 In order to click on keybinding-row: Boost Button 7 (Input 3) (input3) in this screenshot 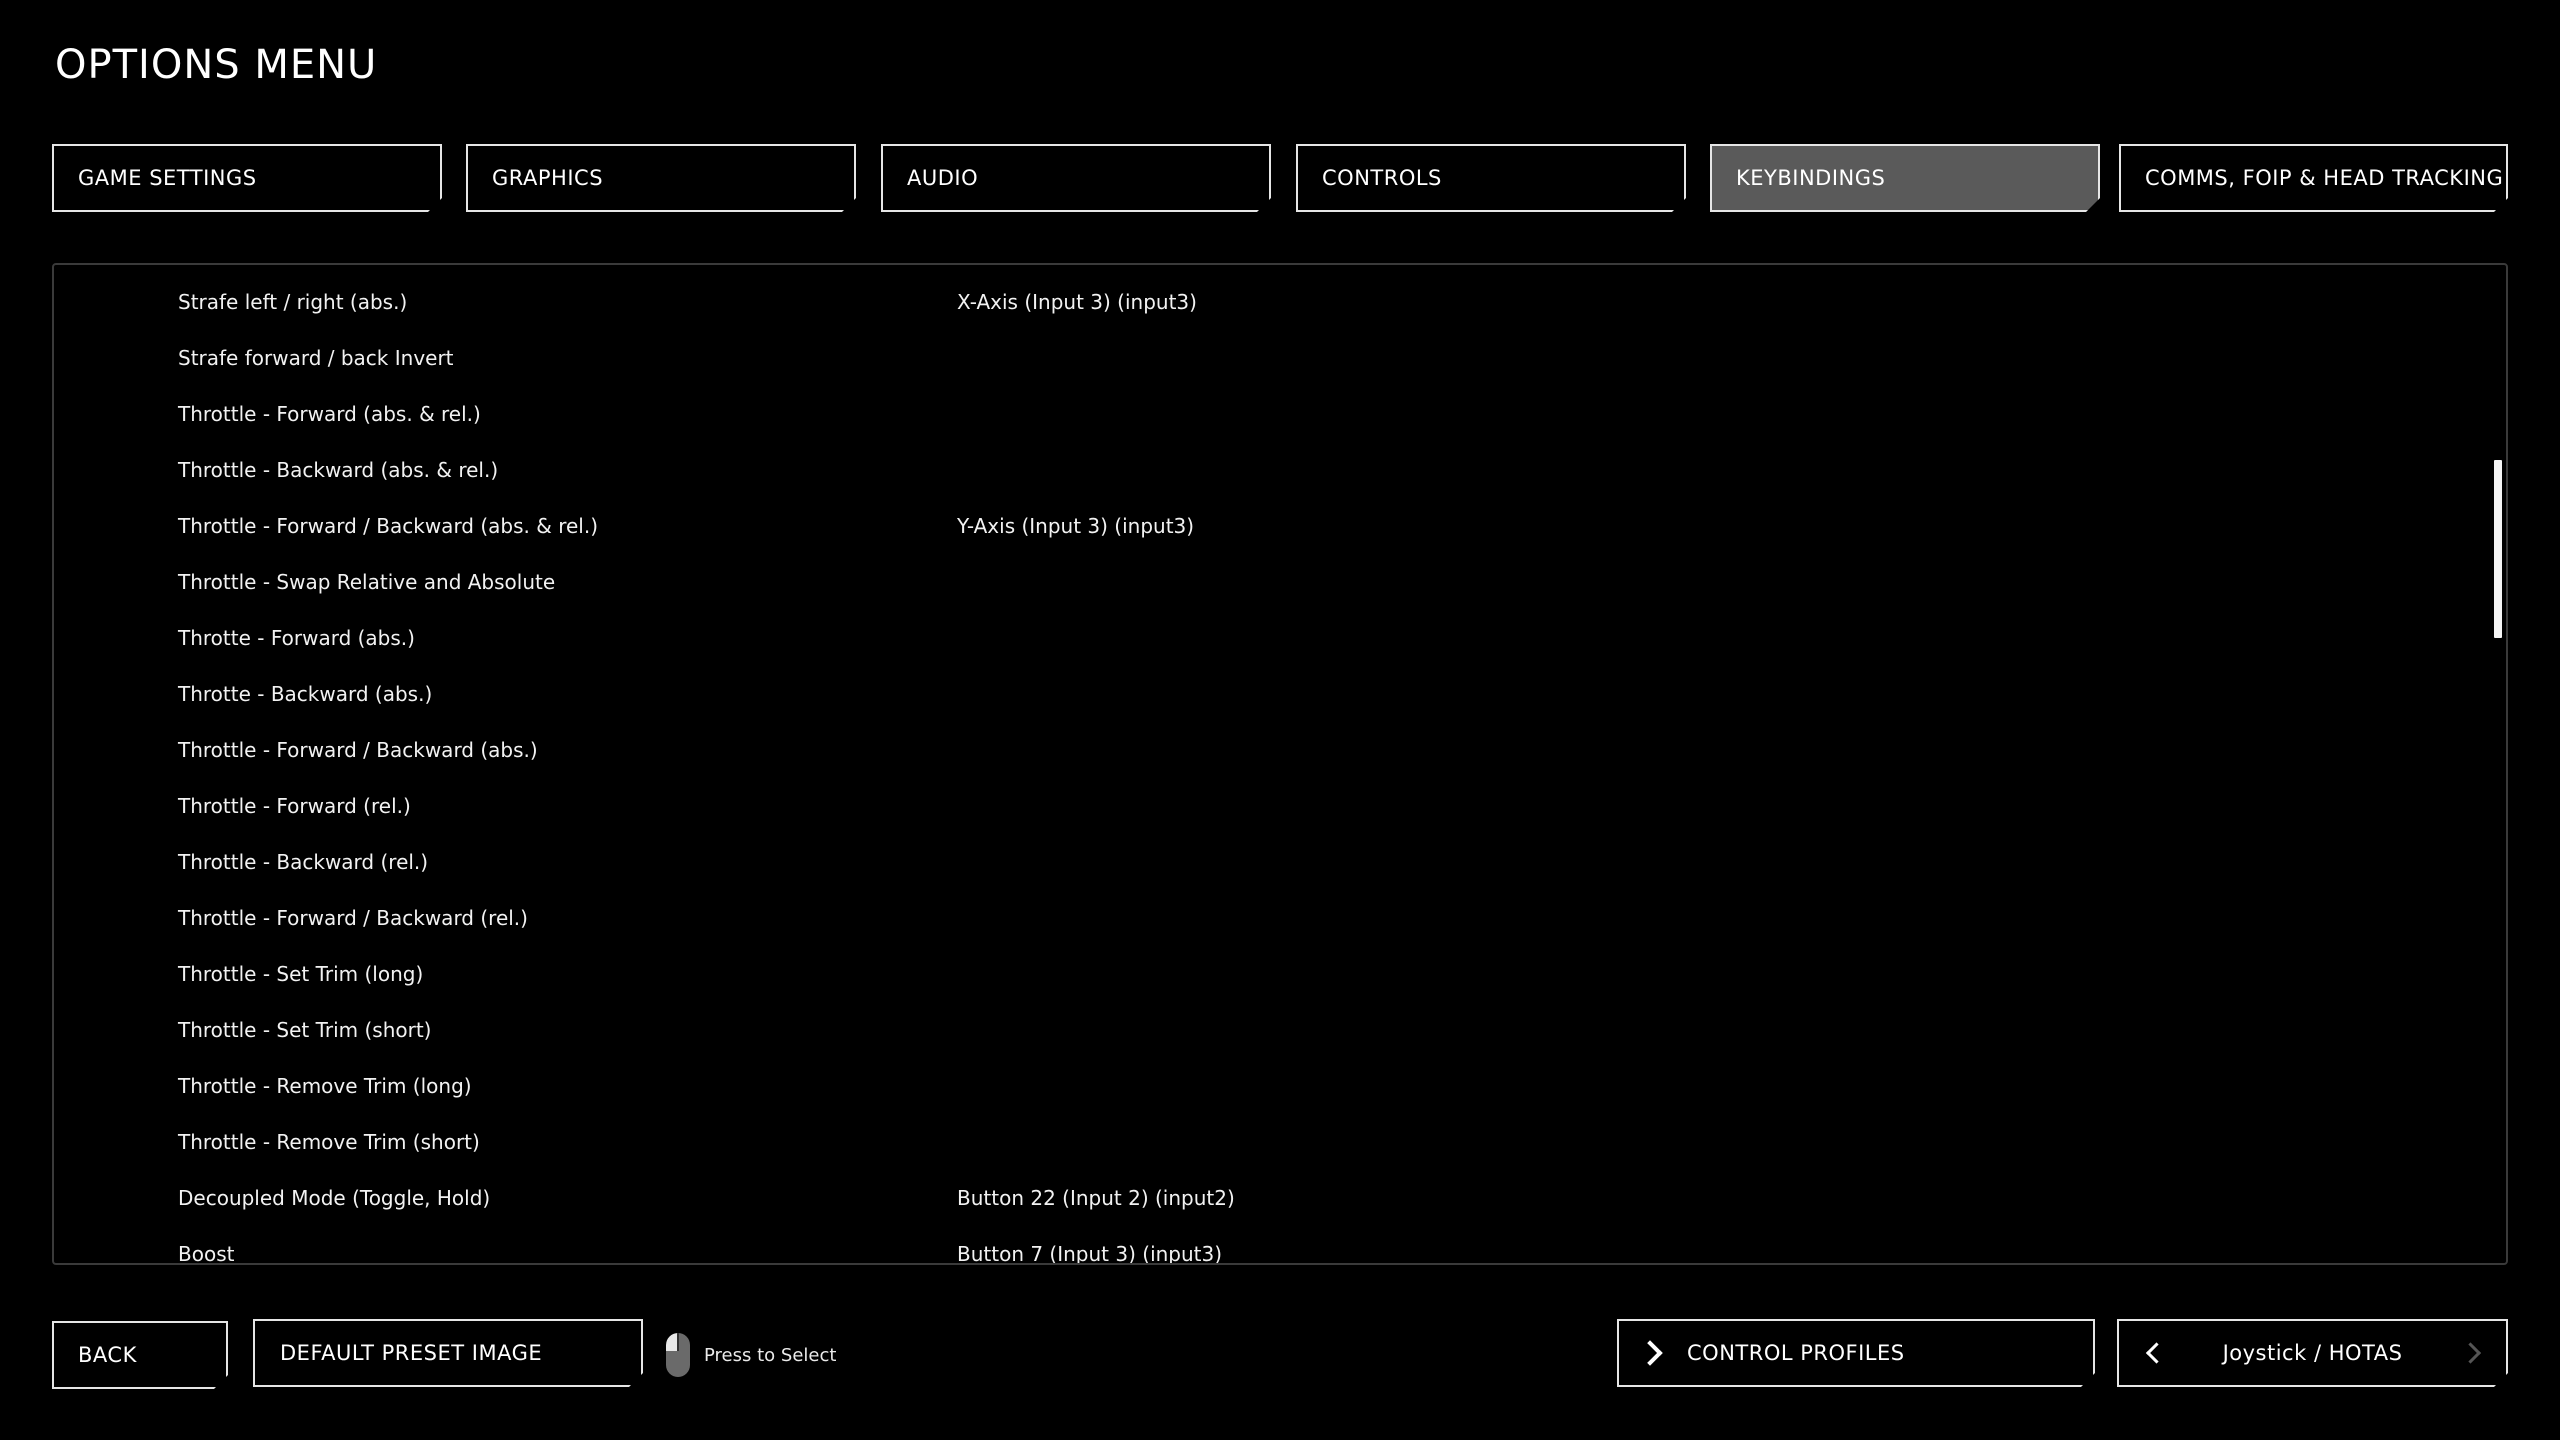, I will do `click(1280, 1245)`.